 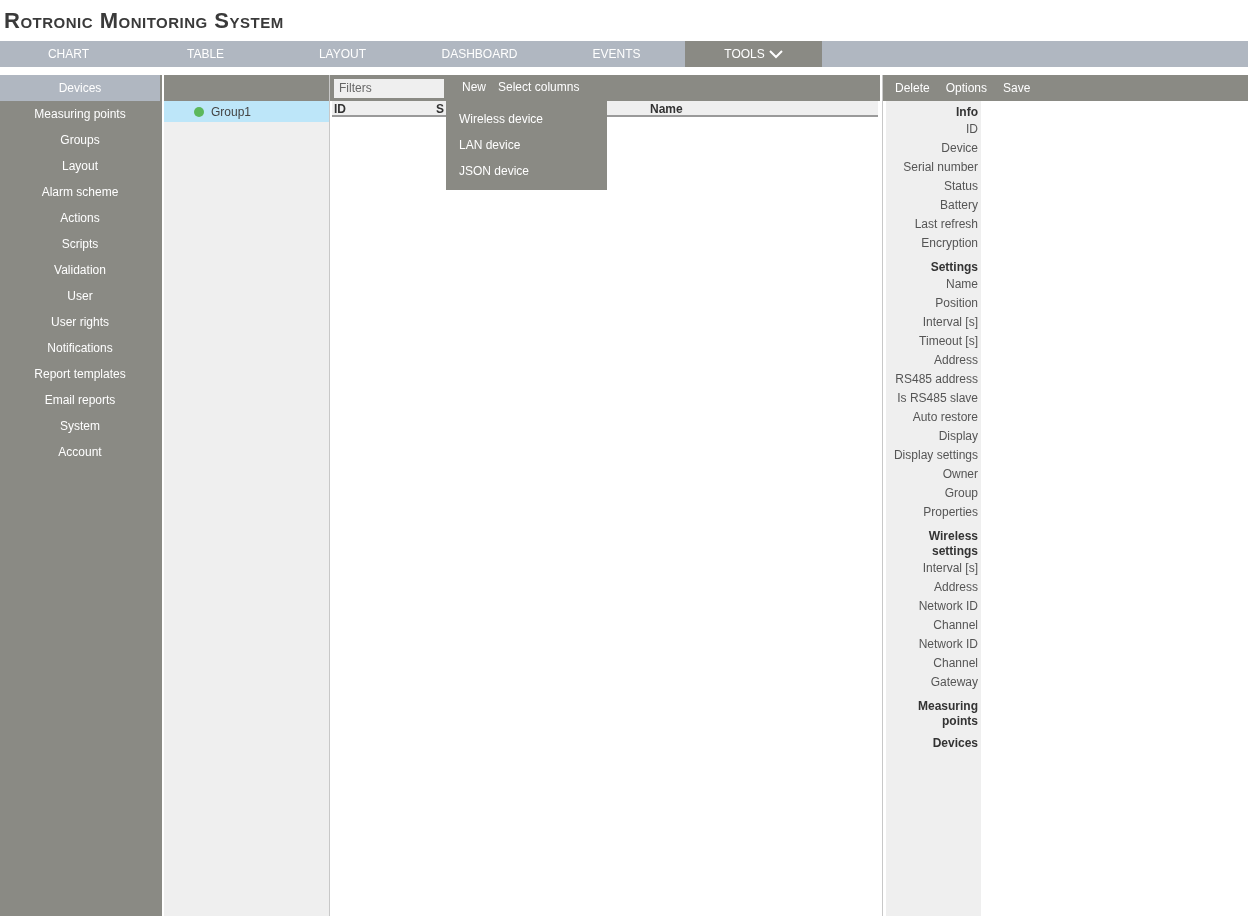 I want to click on filter-field: Filters, so click(x=389, y=88).